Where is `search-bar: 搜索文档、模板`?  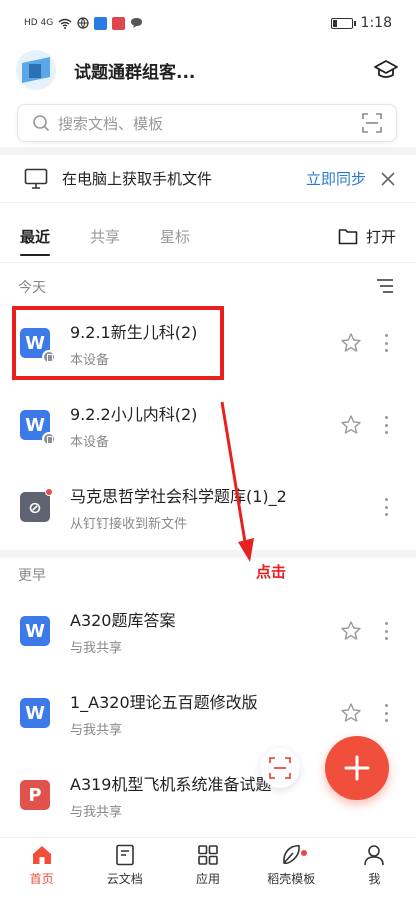
search-bar: 搜索文档、模板 is located at coordinates (207, 123).